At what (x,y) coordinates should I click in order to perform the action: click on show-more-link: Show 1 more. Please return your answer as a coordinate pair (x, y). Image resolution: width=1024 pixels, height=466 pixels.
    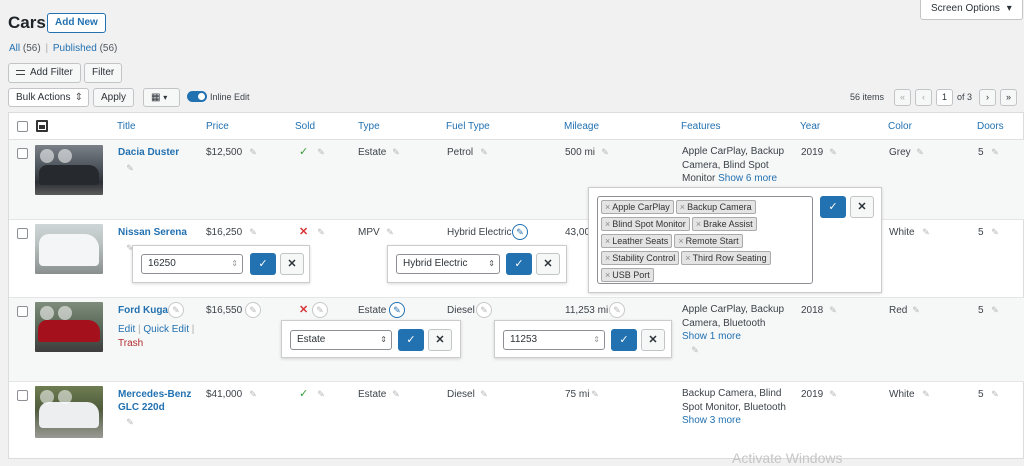
    Looking at the image, I should click on (711, 336).